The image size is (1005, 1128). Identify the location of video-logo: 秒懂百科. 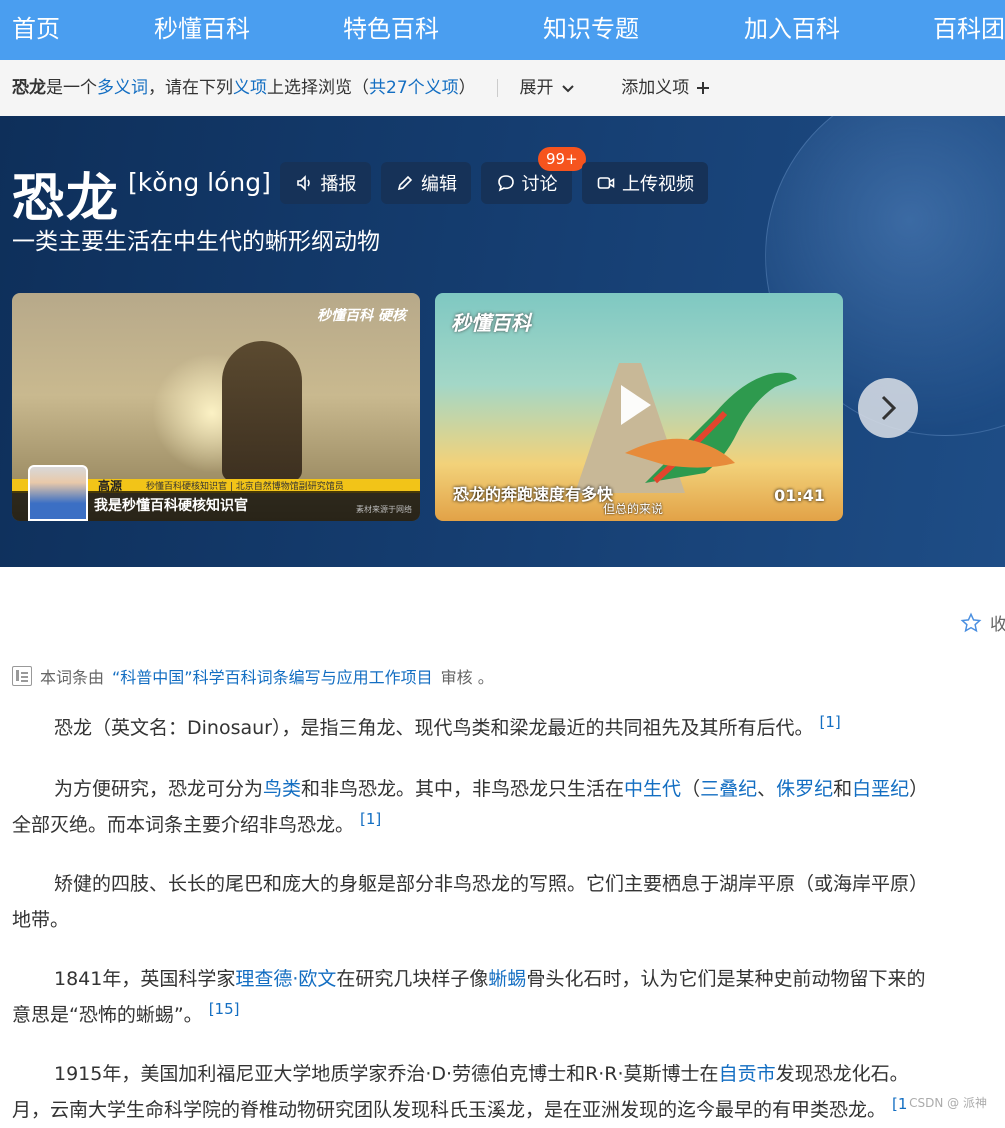
(491, 323).